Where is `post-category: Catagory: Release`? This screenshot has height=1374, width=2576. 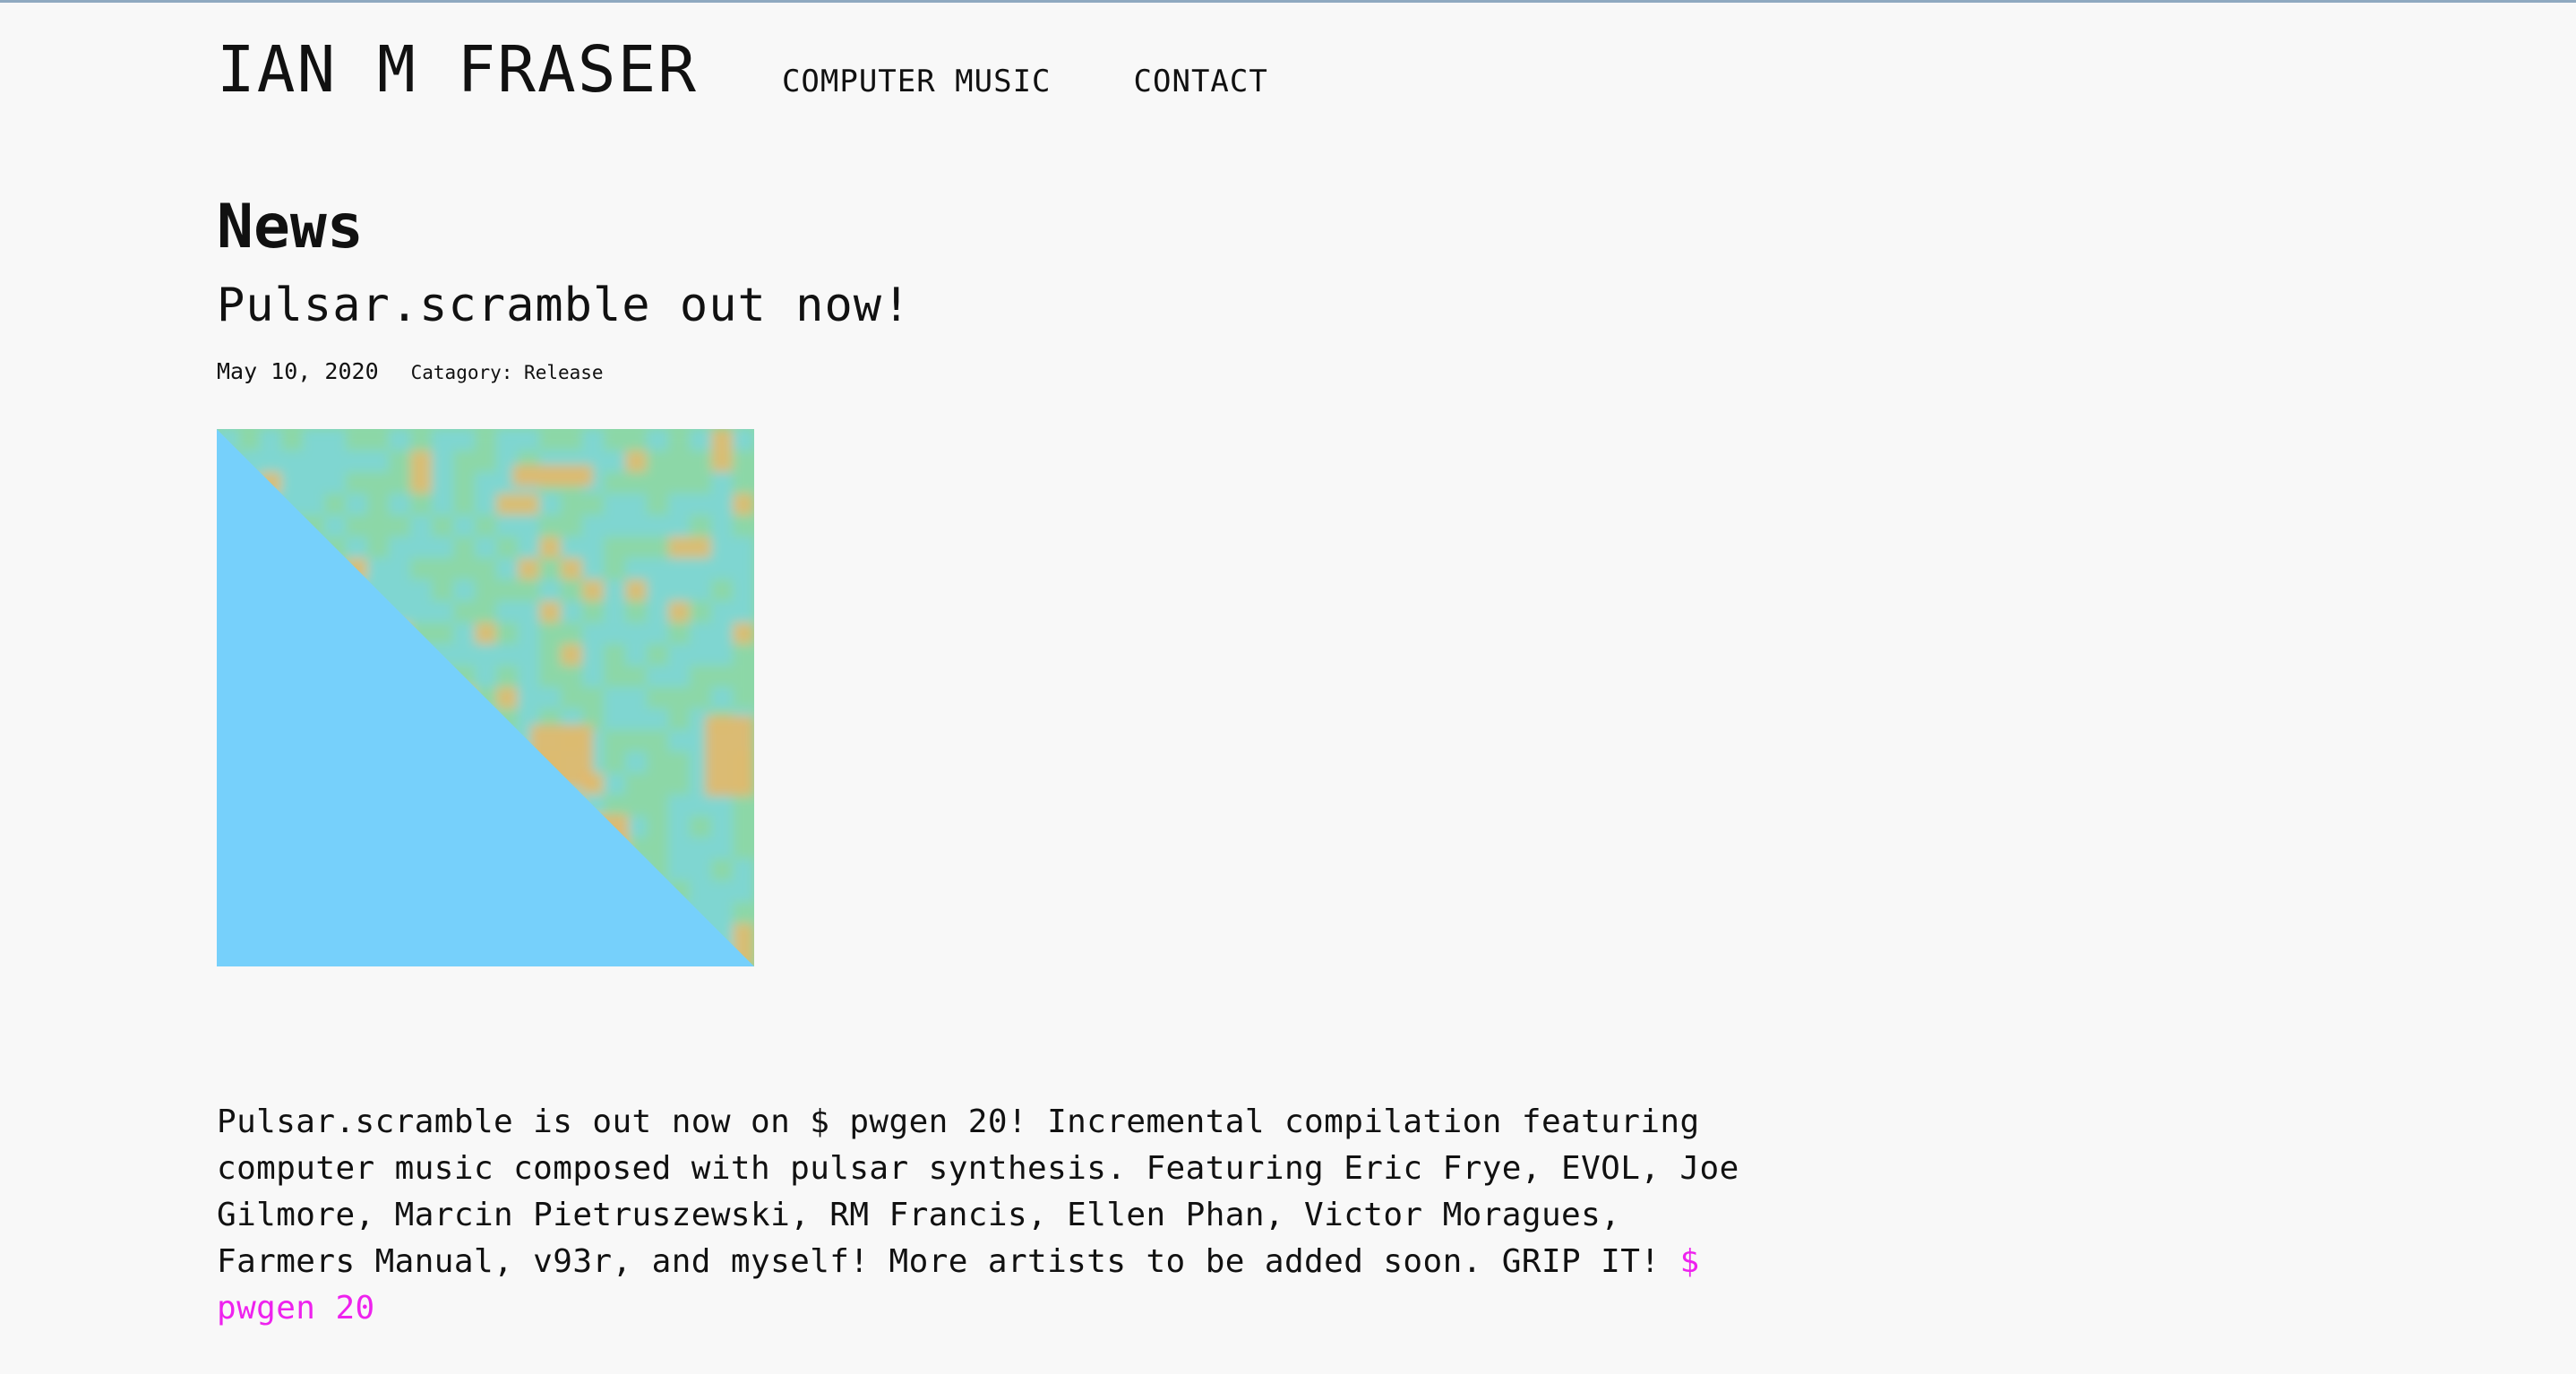
post-category: Catagory: Release is located at coordinates (507, 372).